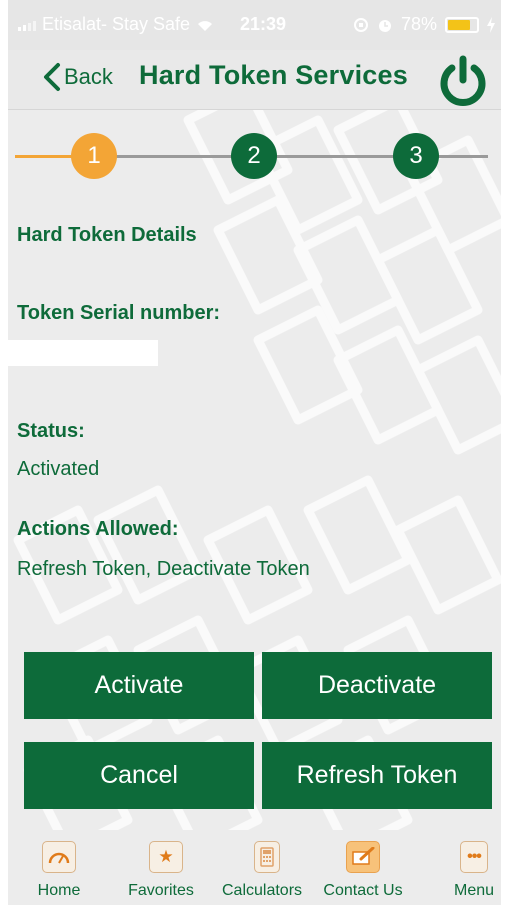 This screenshot has height=905, width=509. What do you see at coordinates (139, 685) in the screenshot?
I see `activate-button: Activate` at bounding box center [139, 685].